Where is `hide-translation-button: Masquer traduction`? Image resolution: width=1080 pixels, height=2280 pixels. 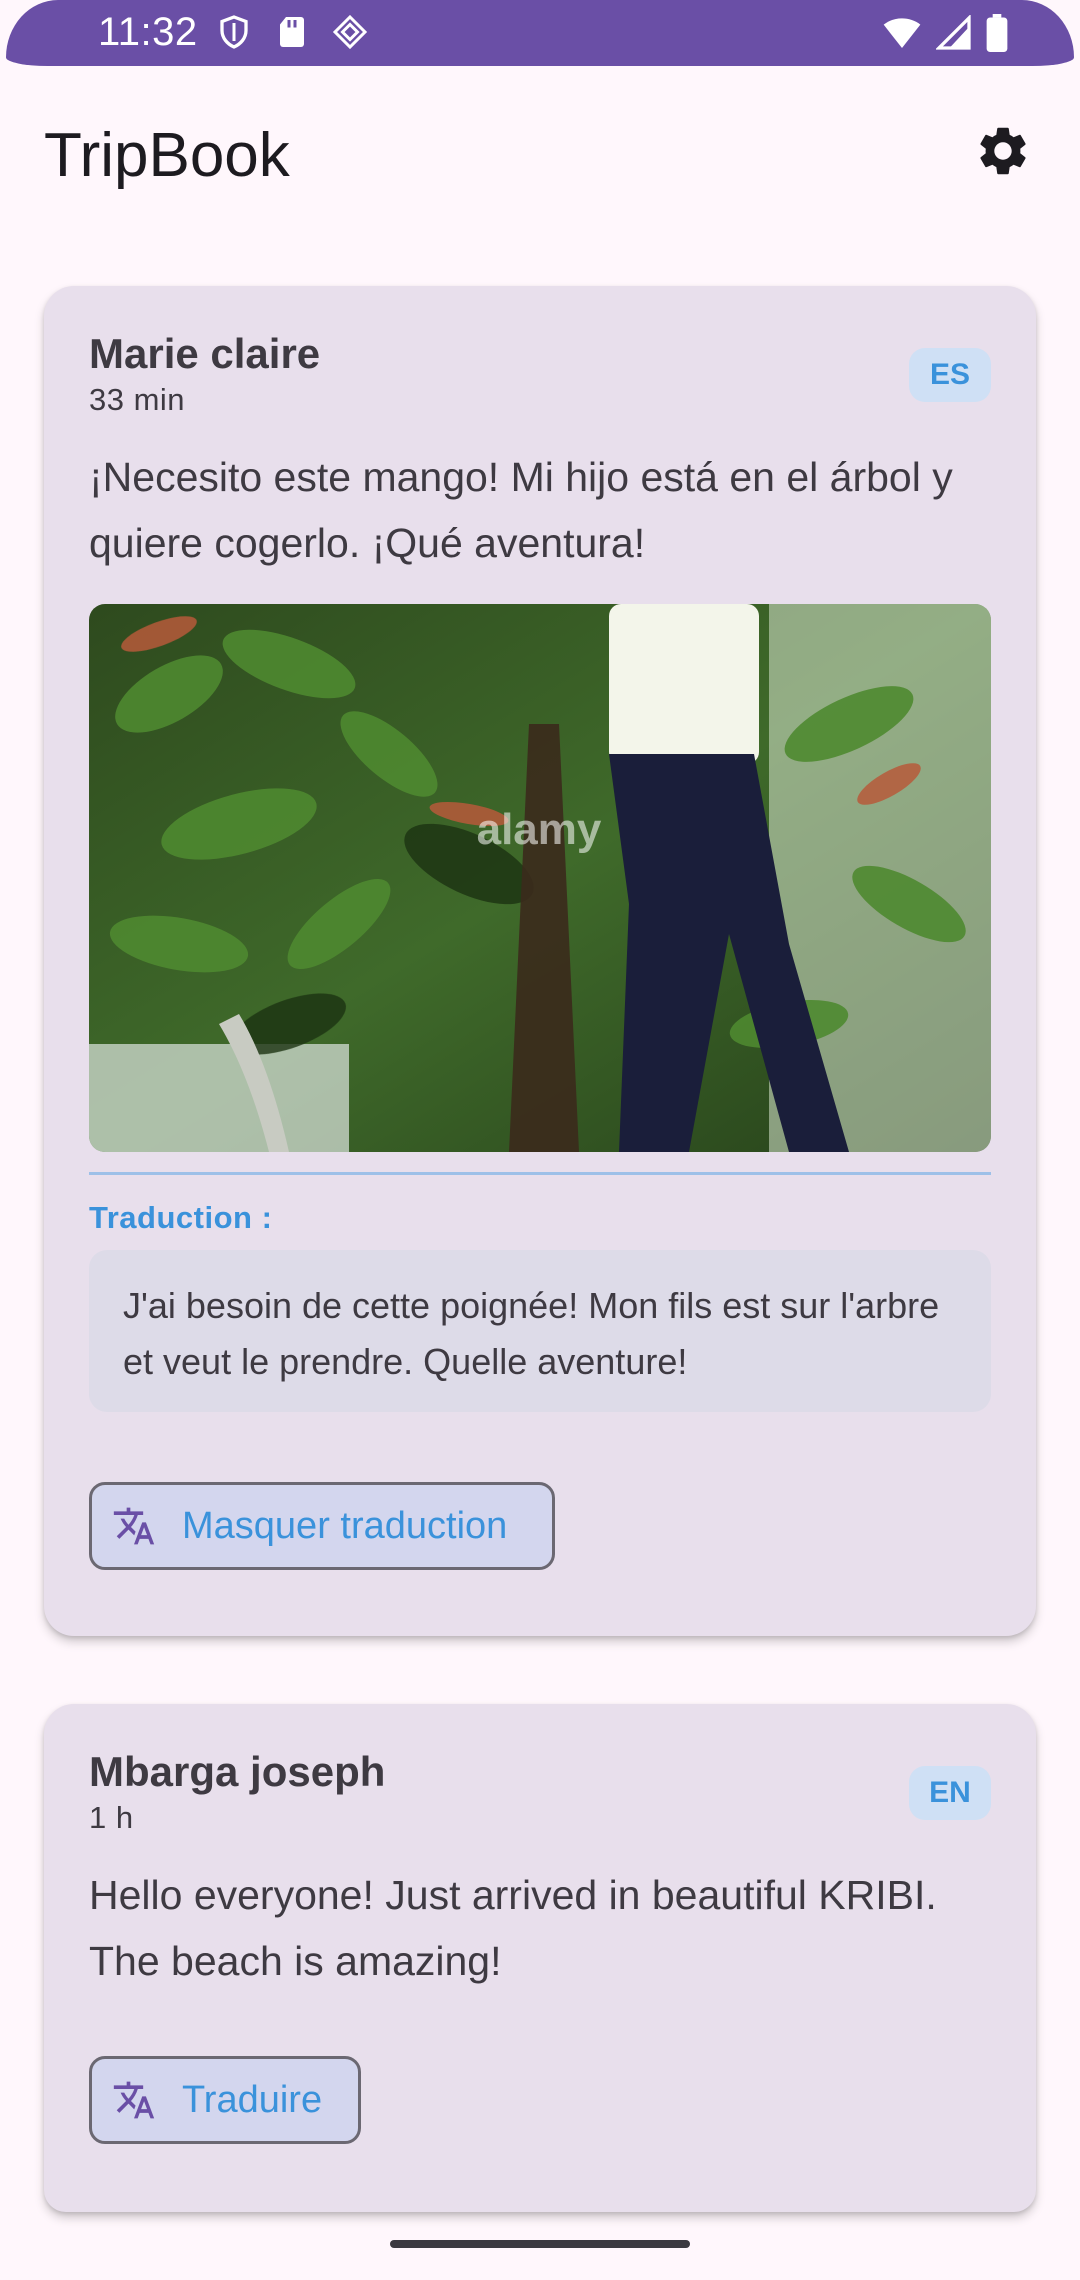
hide-translation-button: Masquer traduction is located at coordinates (322, 1526).